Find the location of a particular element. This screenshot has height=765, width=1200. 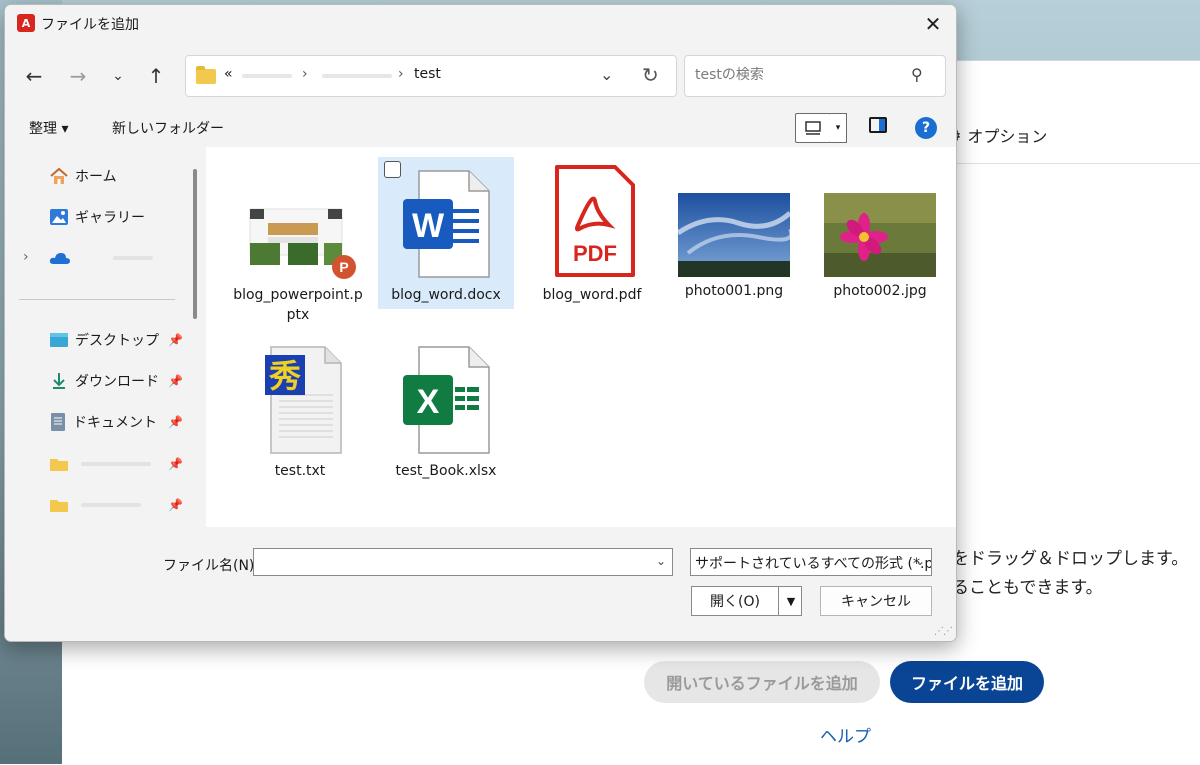

svg-text: P is located at coordinates (343, 267).